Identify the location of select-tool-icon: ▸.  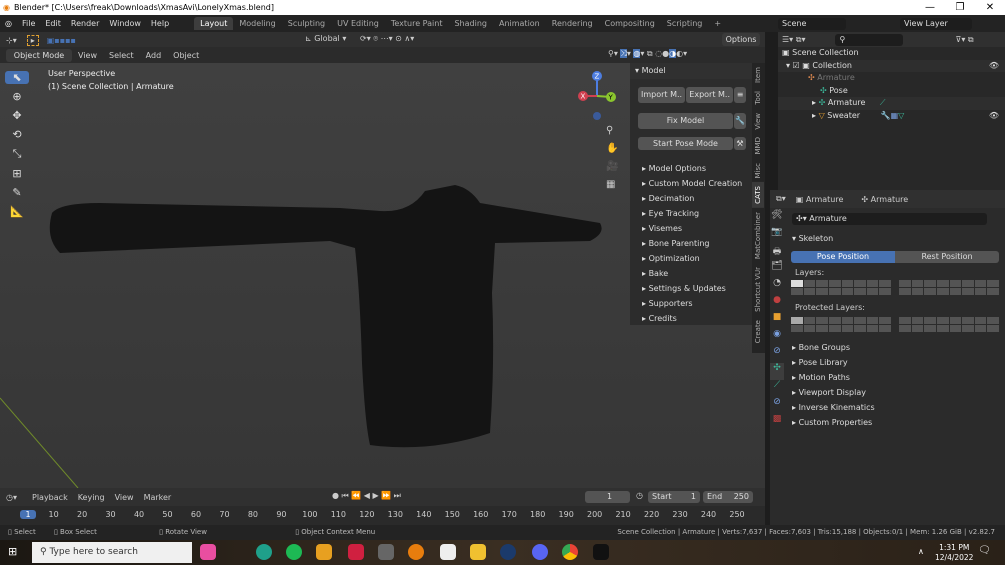
(32, 40).